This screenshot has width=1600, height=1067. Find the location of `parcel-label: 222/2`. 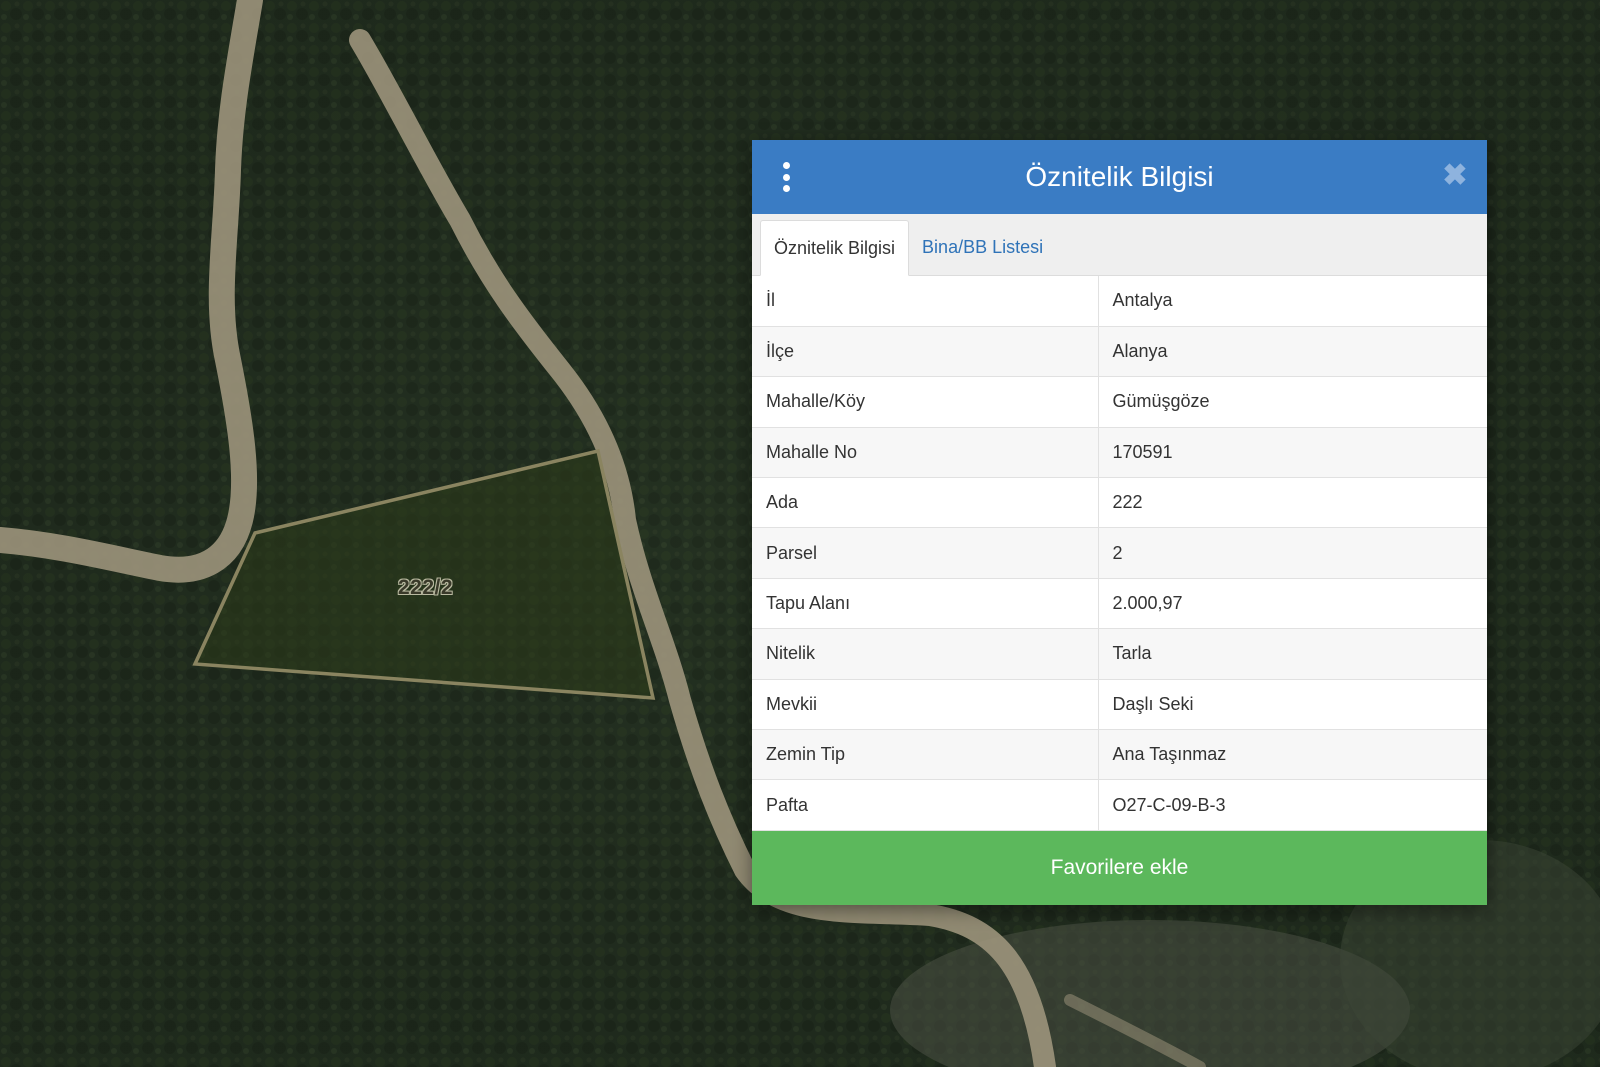

parcel-label: 222/2 is located at coordinates (426, 587).